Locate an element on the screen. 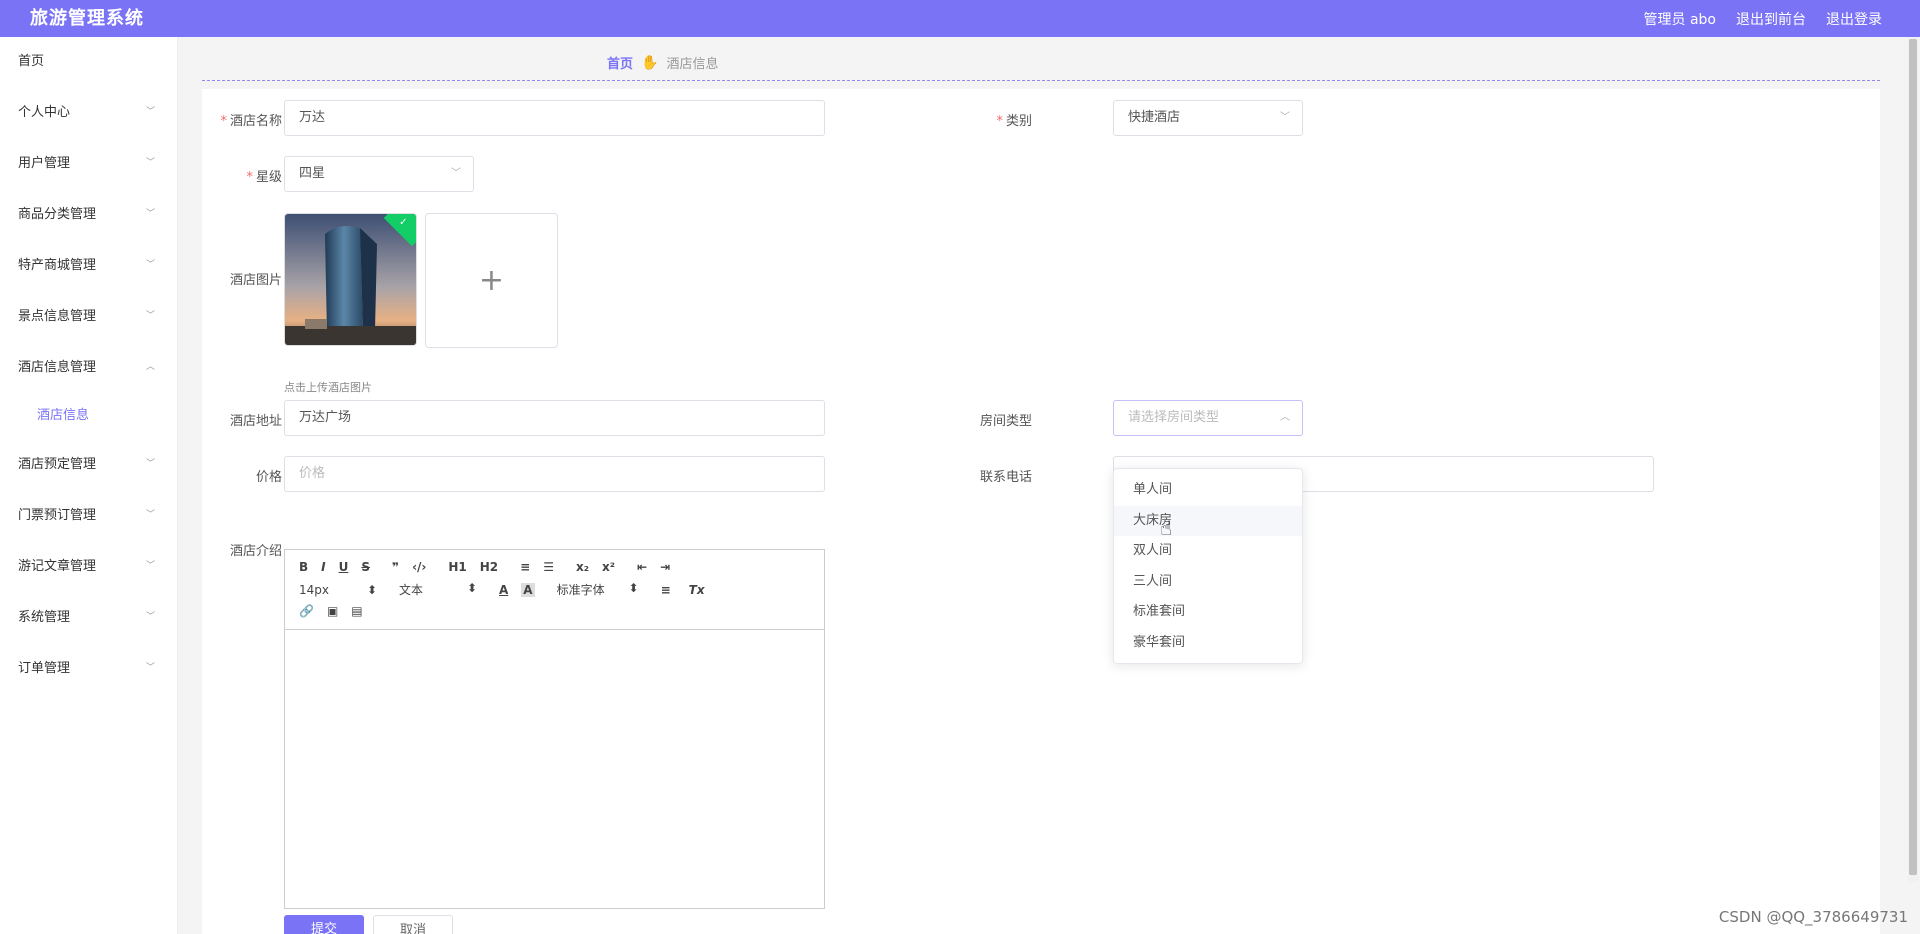 The height and width of the screenshot is (934, 1920). sidebar-item-personal-center: 个人中心 ﹀ is located at coordinates (88, 112).